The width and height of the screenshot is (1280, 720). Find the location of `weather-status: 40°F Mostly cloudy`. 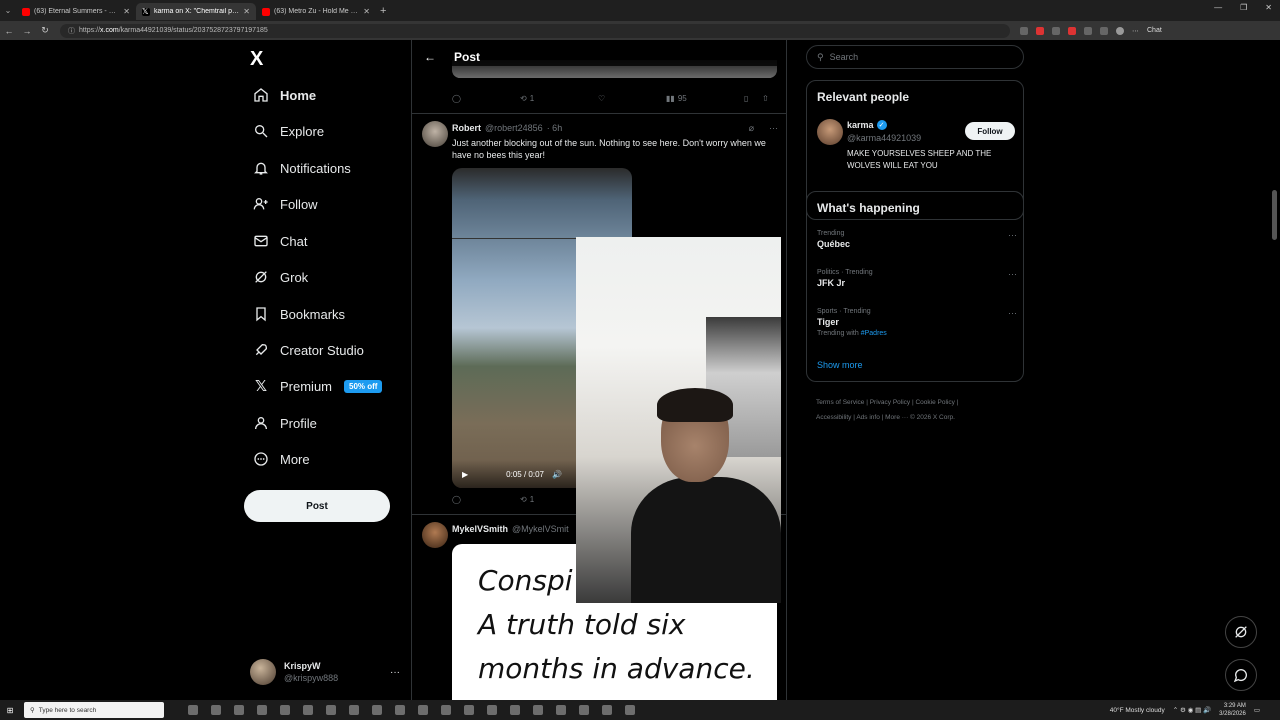

weather-status: 40°F Mostly cloudy is located at coordinates (1137, 710).